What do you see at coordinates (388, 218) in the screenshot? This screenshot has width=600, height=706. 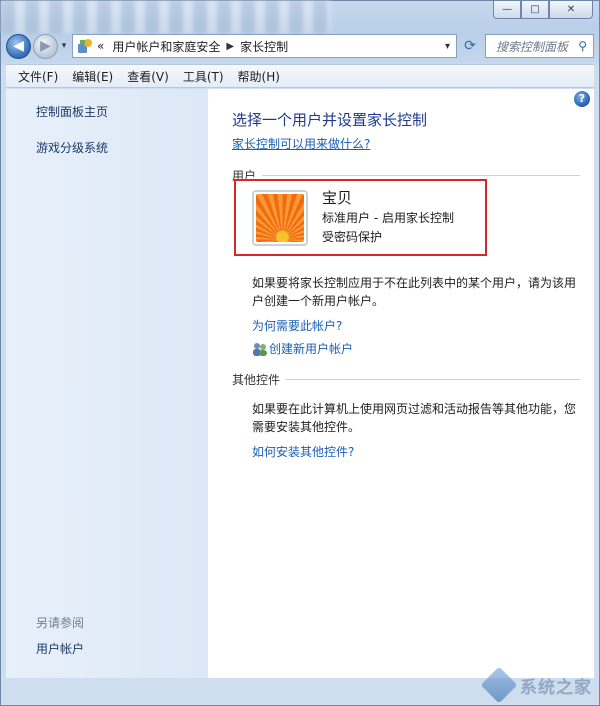 I see `user-type: 标准用户 - 启用家长控制` at bounding box center [388, 218].